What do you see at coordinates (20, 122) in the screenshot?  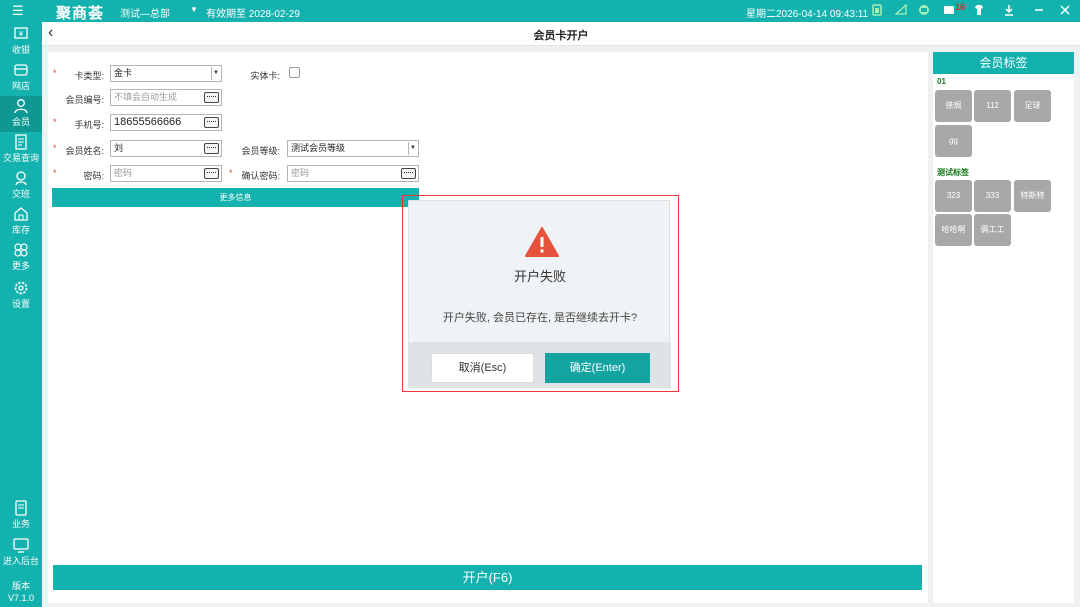 I see `sidebar-item-label: 会员` at bounding box center [20, 122].